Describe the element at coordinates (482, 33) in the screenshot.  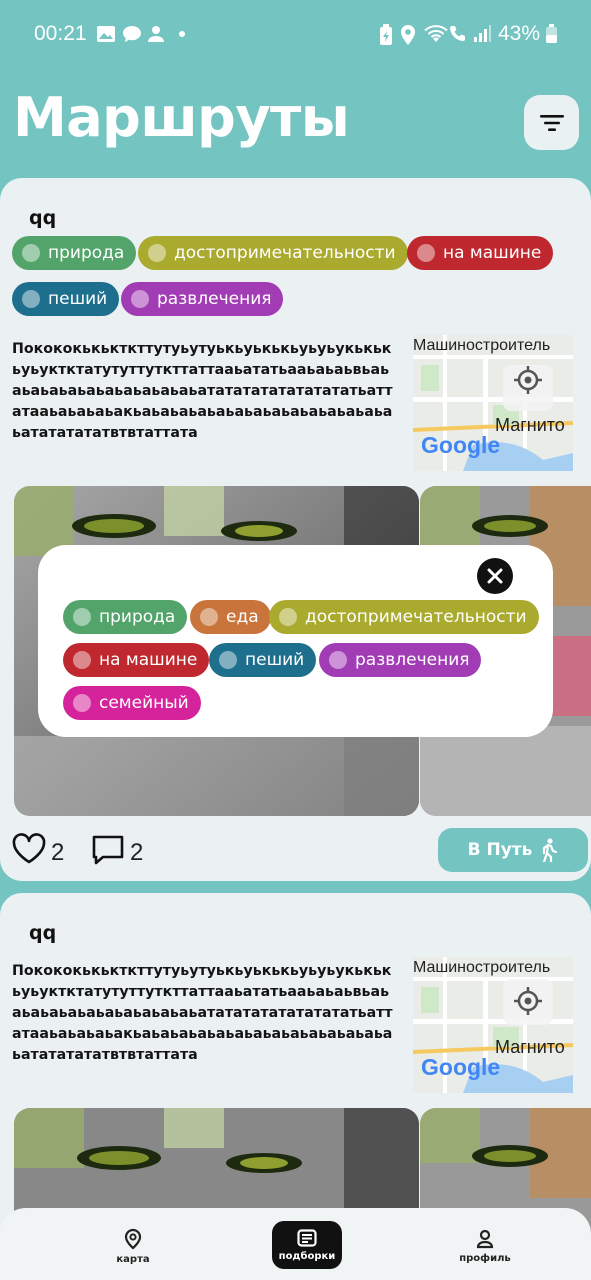
I see `signal-icon` at that location.